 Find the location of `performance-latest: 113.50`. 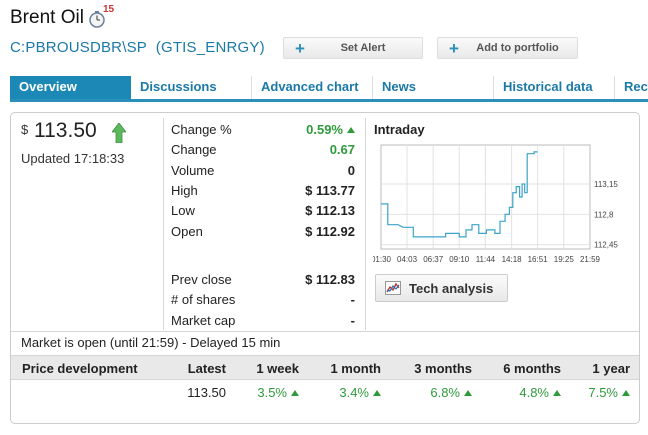

performance-latest: 113.50 is located at coordinates (206, 392).